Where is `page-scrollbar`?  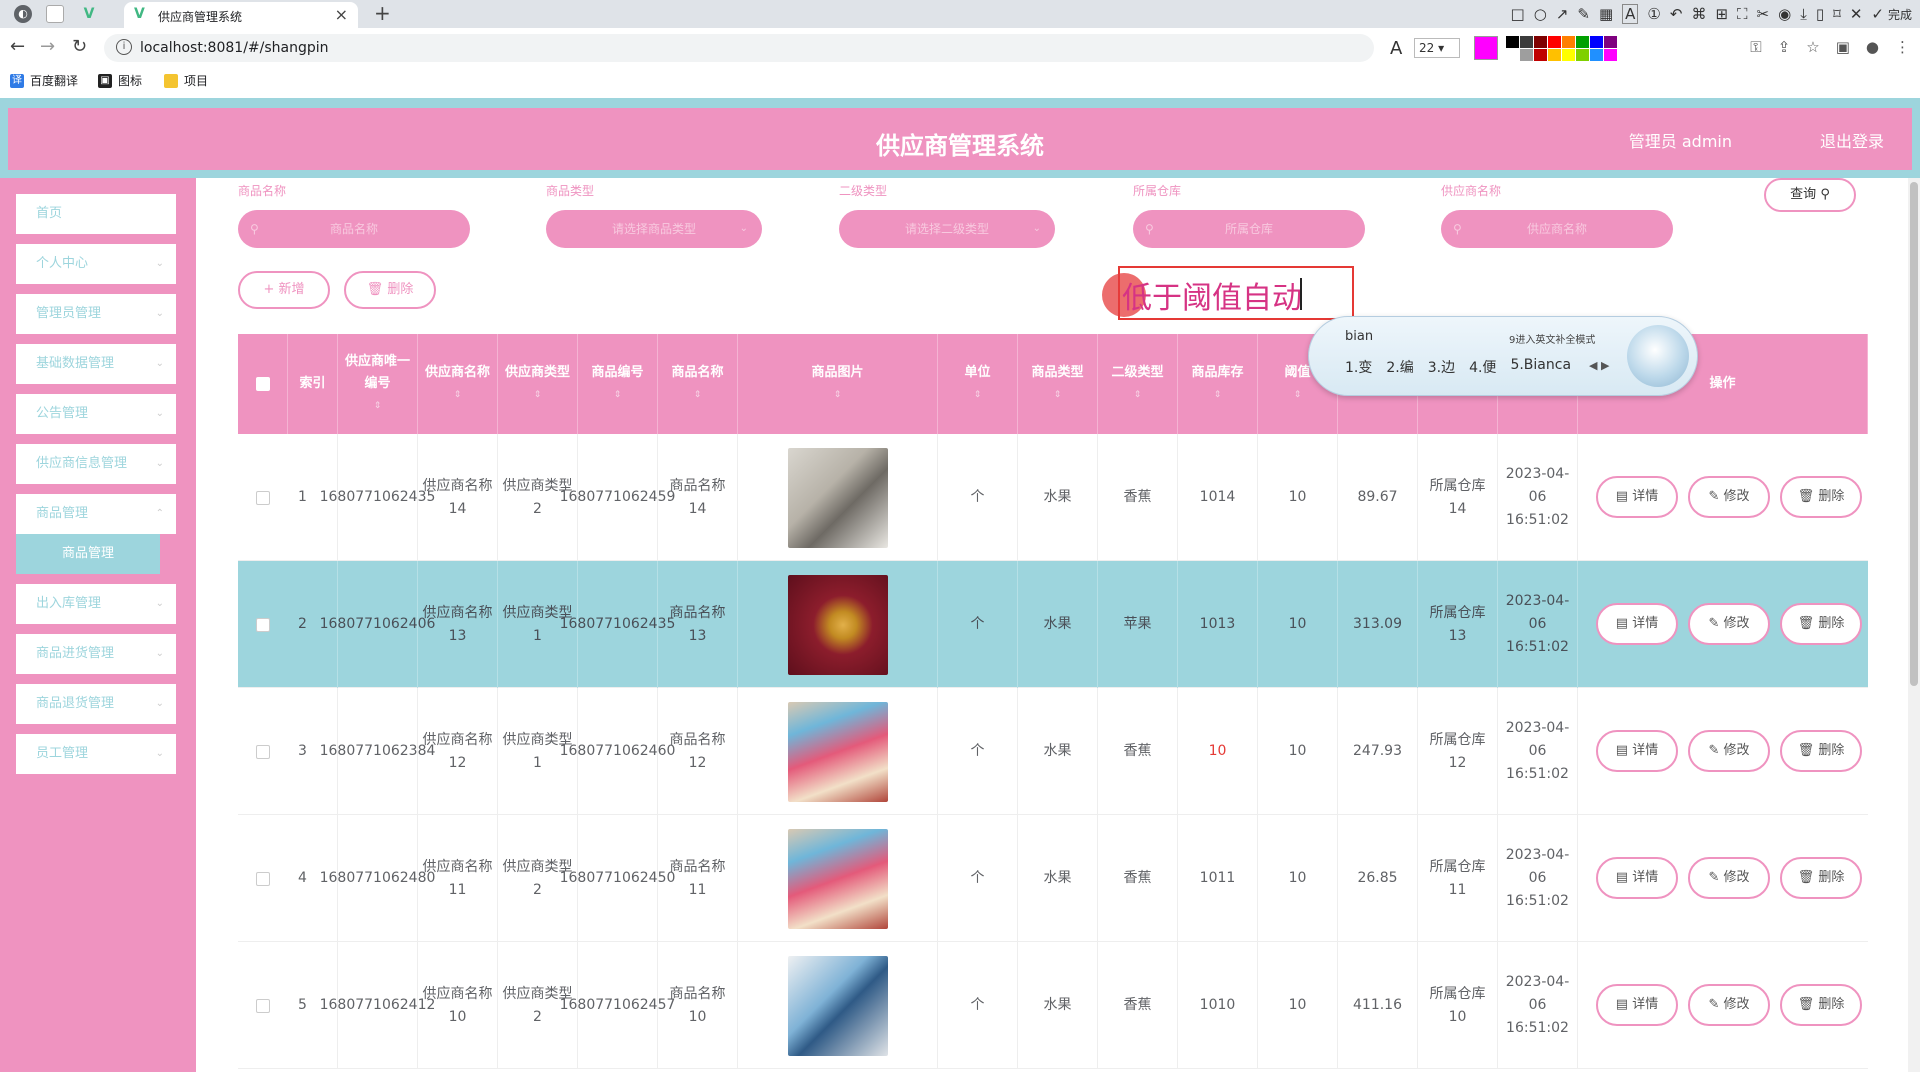
page-scrollbar is located at coordinates (1914, 625).